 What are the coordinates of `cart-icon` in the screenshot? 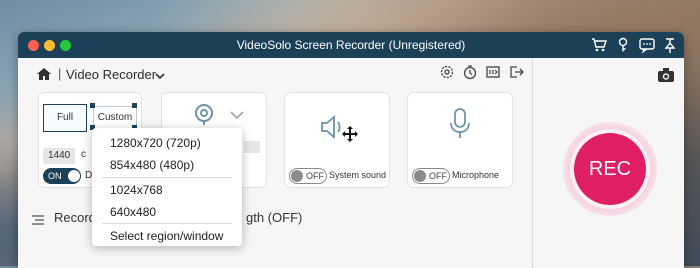 It's located at (599, 45).